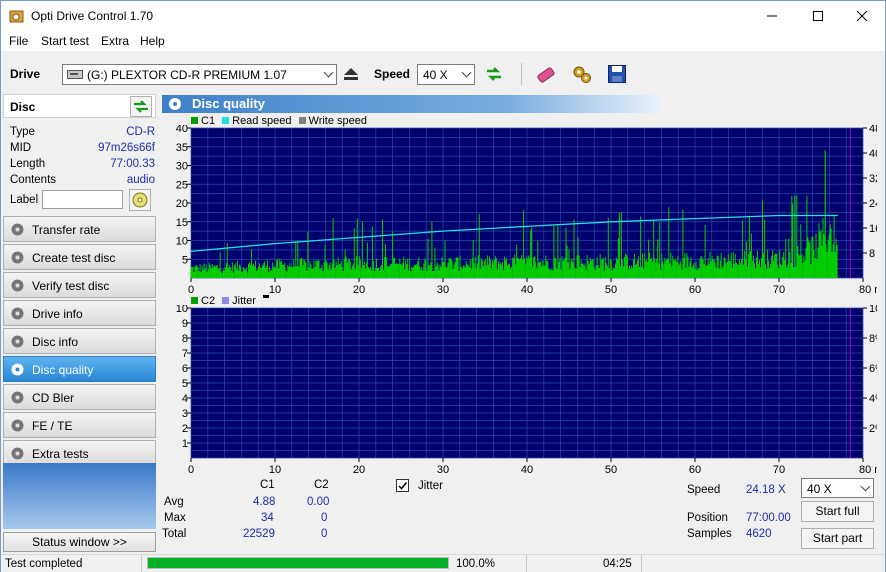 This screenshot has width=886, height=572. What do you see at coordinates (23, 107) in the screenshot?
I see `disc-section-title: Disc` at bounding box center [23, 107].